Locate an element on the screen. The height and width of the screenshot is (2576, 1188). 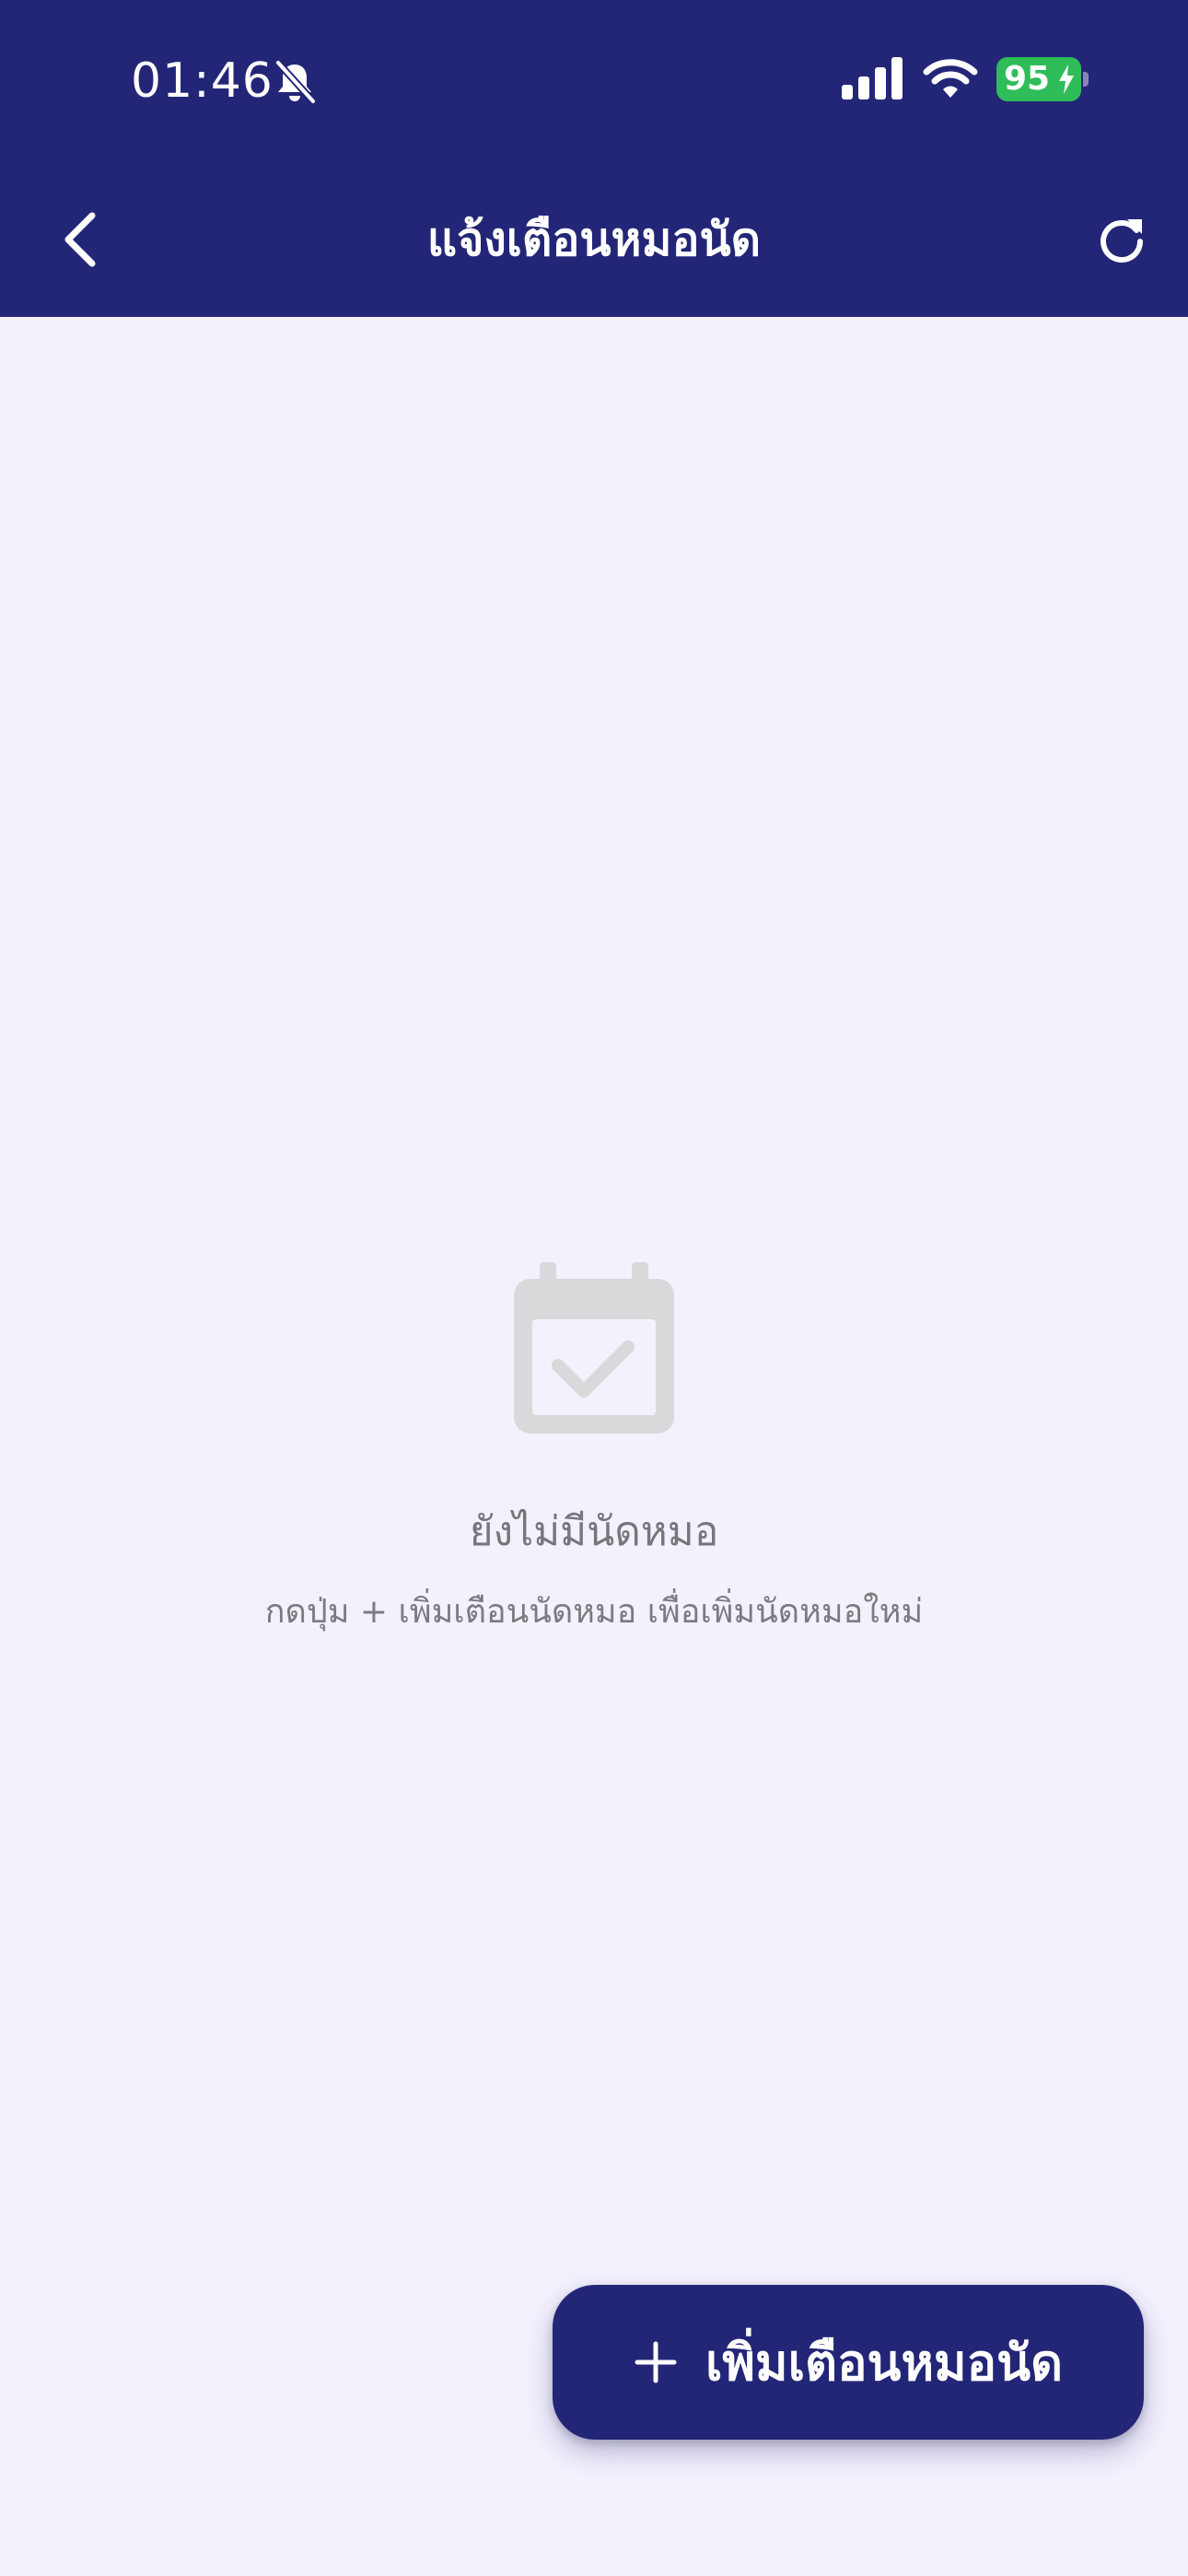
add-appointment-reminder-button: เพิ่มเตือนหมอนัด is located at coordinates (848, 2362).